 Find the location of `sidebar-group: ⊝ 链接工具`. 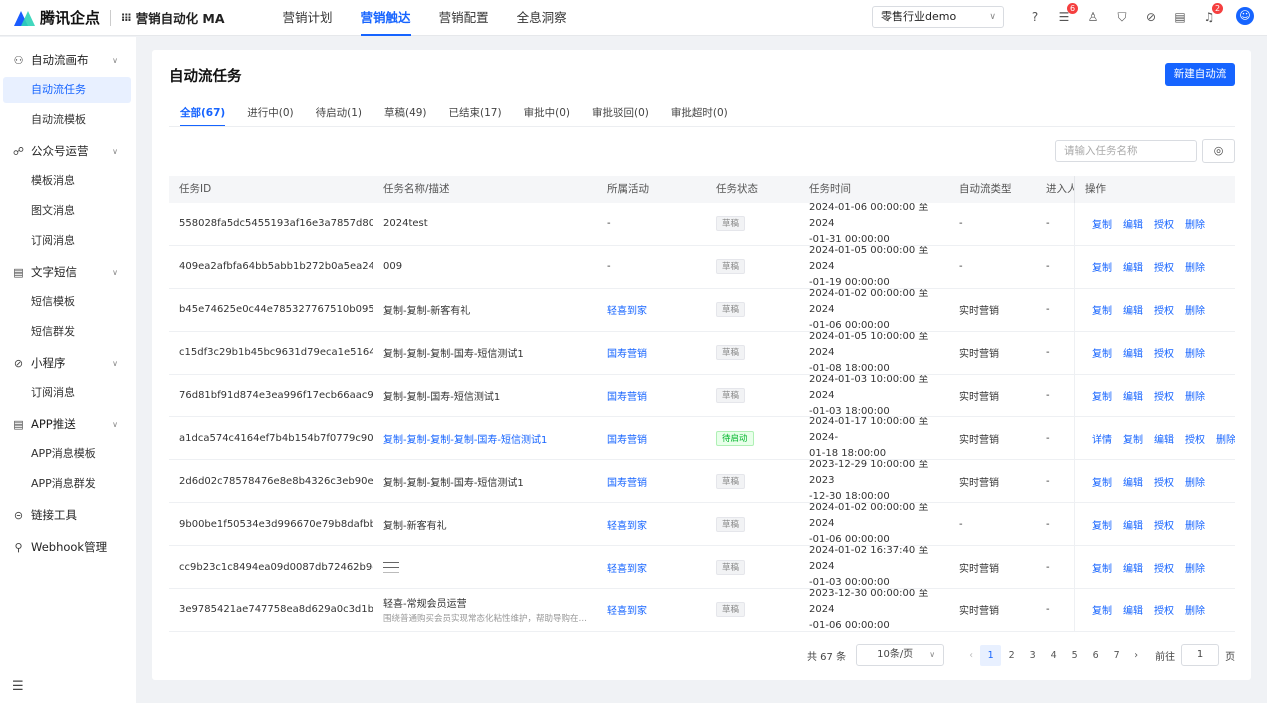

sidebar-group: ⊝ 链接工具 is located at coordinates (68, 515).